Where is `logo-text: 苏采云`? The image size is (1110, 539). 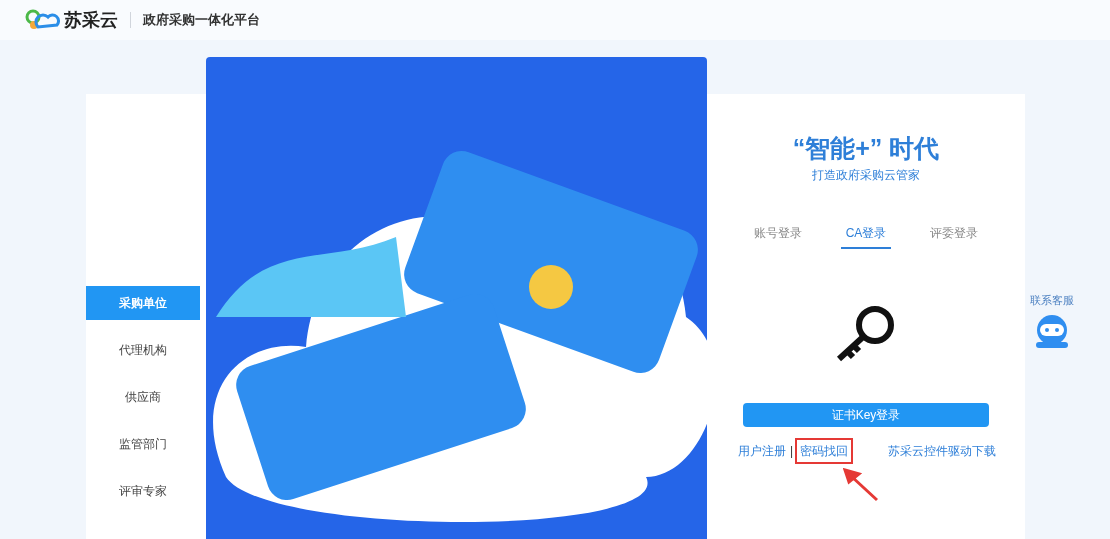 logo-text: 苏采云 is located at coordinates (91, 20).